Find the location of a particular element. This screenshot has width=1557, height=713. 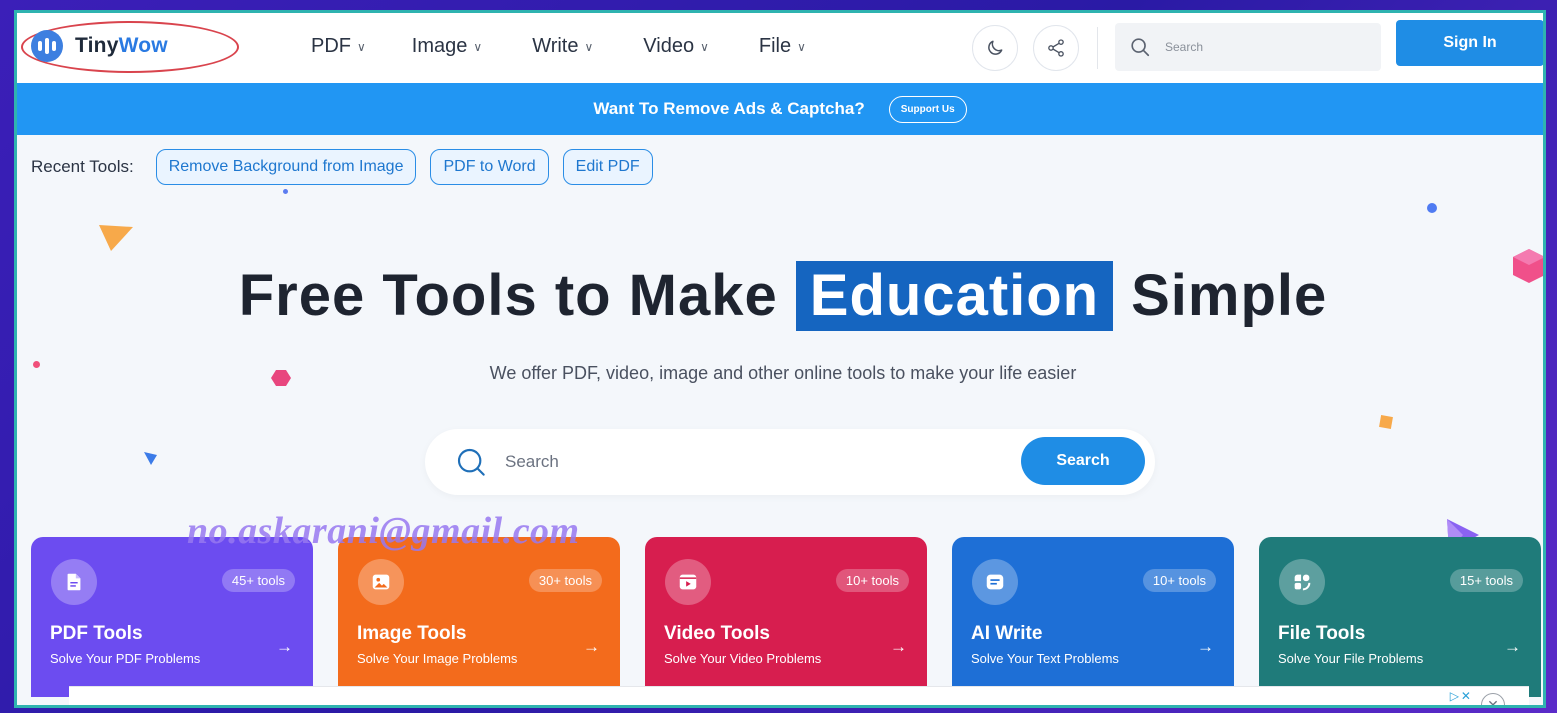

logo-text-wow: Wow is located at coordinates (143, 45).